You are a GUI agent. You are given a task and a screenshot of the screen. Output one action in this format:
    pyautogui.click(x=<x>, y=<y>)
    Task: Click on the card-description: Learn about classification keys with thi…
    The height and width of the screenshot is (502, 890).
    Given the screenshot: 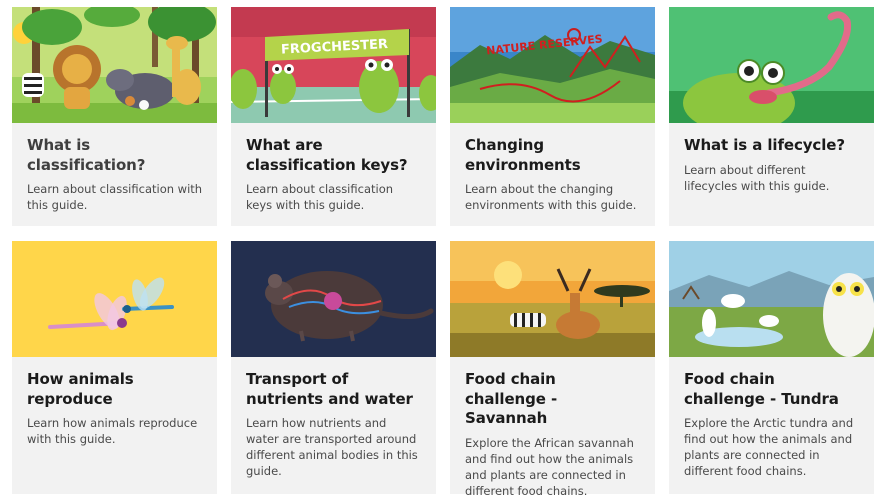 What is the action you would take?
    pyautogui.click(x=320, y=197)
    